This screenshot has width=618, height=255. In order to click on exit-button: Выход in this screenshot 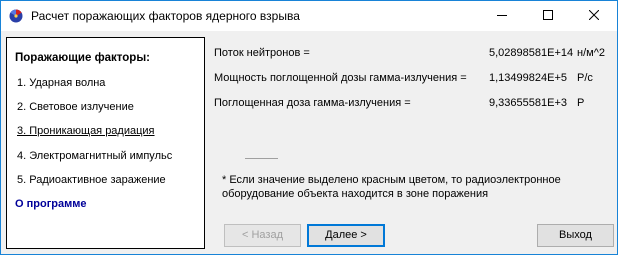, I will do `click(575, 235)`.